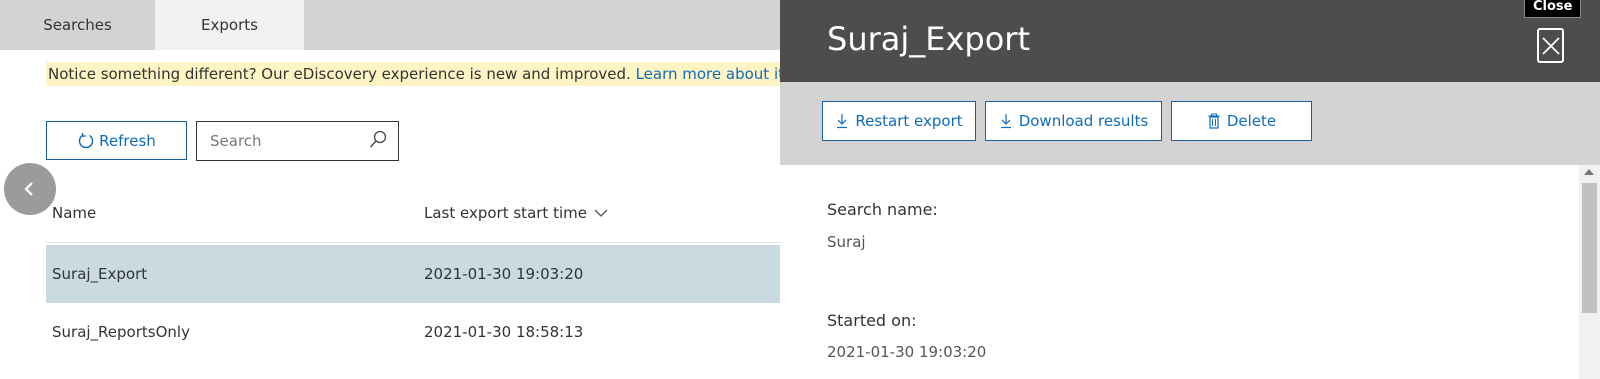  What do you see at coordinates (413, 274) in the screenshot?
I see `table-row: Suraj_Export 2021-01-30 19:03:20` at bounding box center [413, 274].